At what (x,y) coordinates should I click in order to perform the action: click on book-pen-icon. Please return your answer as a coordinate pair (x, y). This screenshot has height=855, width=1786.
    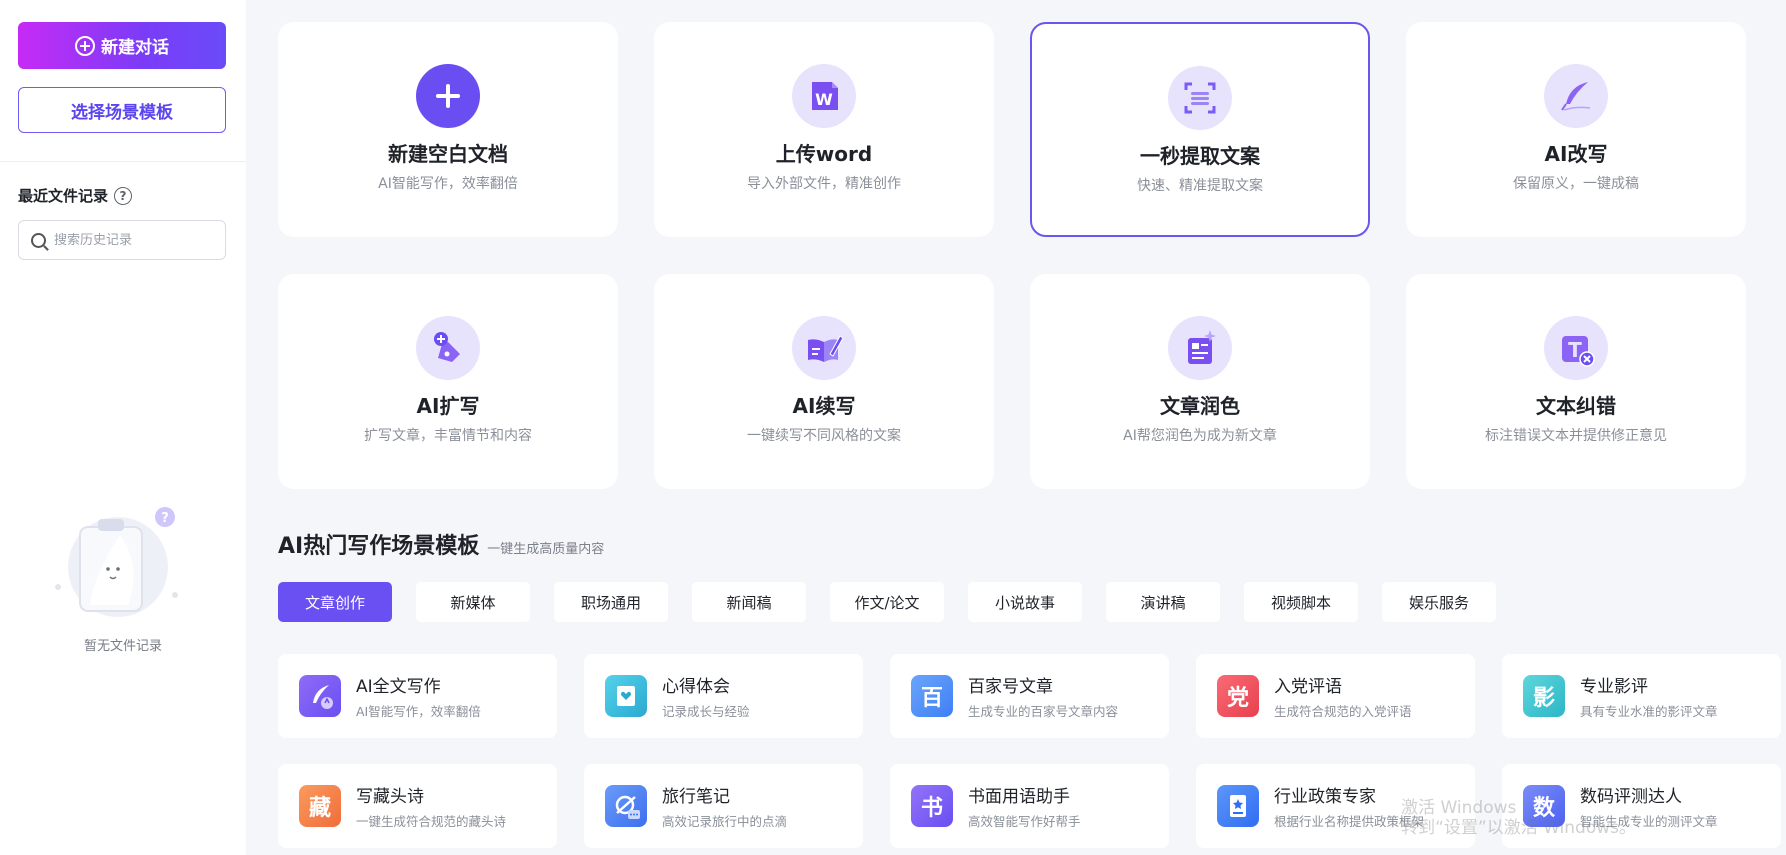
    Looking at the image, I should click on (824, 348).